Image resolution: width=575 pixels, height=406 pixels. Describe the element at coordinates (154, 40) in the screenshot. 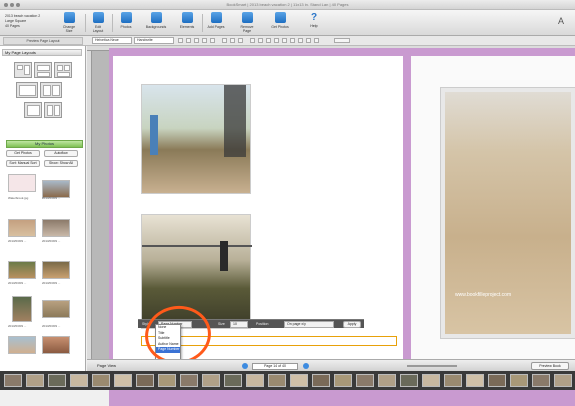

I see `font-style-select: Handwrite` at that location.